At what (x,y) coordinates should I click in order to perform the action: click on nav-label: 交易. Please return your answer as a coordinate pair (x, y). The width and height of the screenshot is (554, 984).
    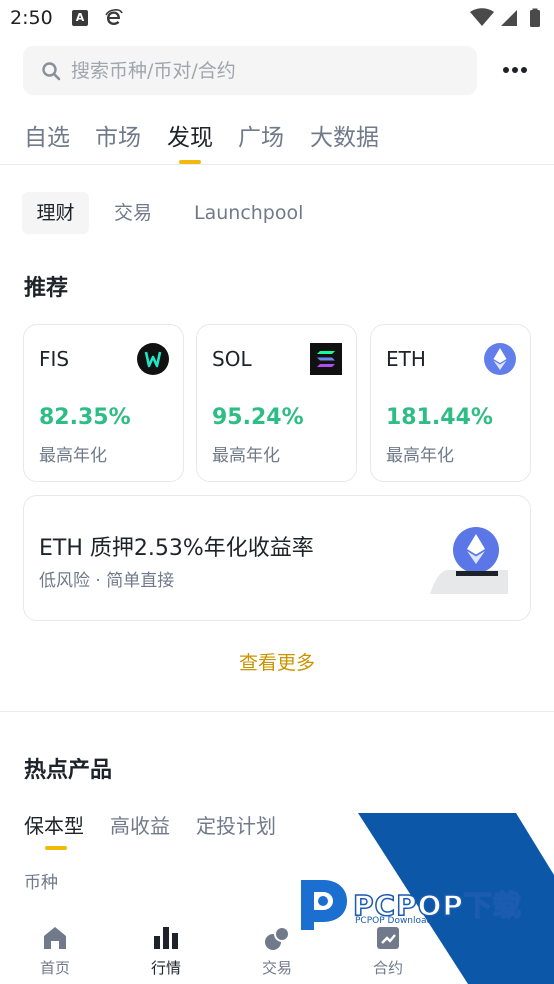
    Looking at the image, I should click on (276, 968).